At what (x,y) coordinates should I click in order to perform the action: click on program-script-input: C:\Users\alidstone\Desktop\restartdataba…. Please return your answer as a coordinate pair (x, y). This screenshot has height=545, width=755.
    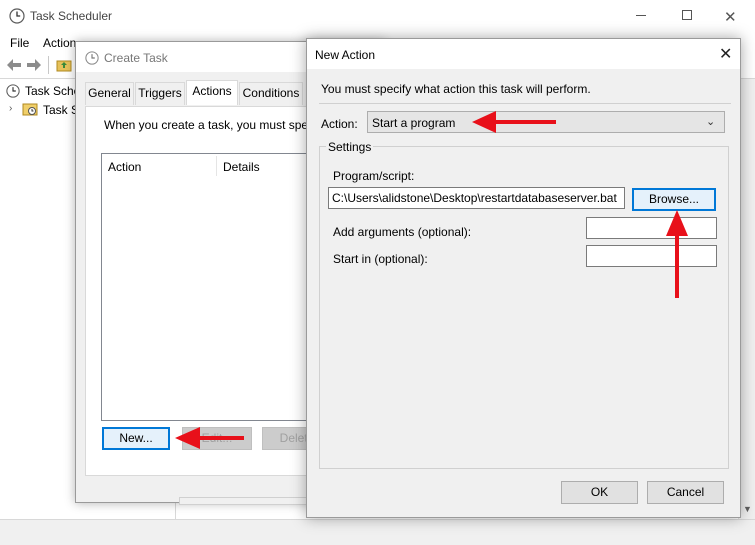
    Looking at the image, I should click on (476, 198).